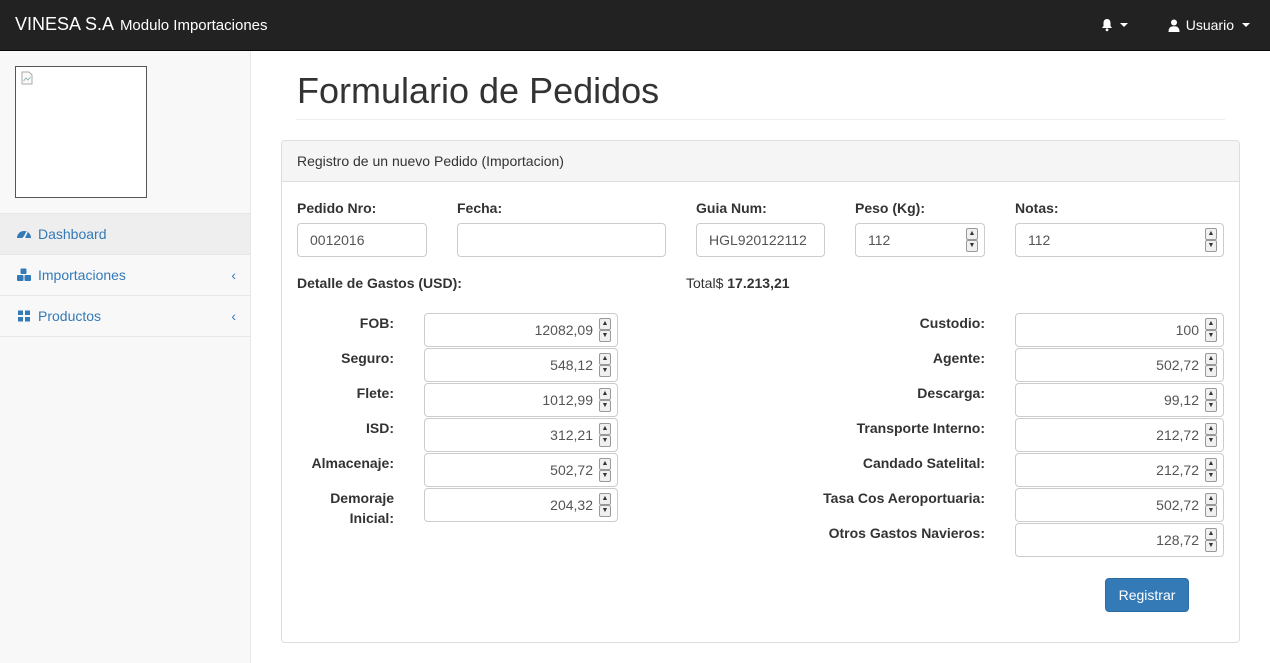 The image size is (1270, 663). I want to click on gasto-value: 502,72, so click(571, 470).